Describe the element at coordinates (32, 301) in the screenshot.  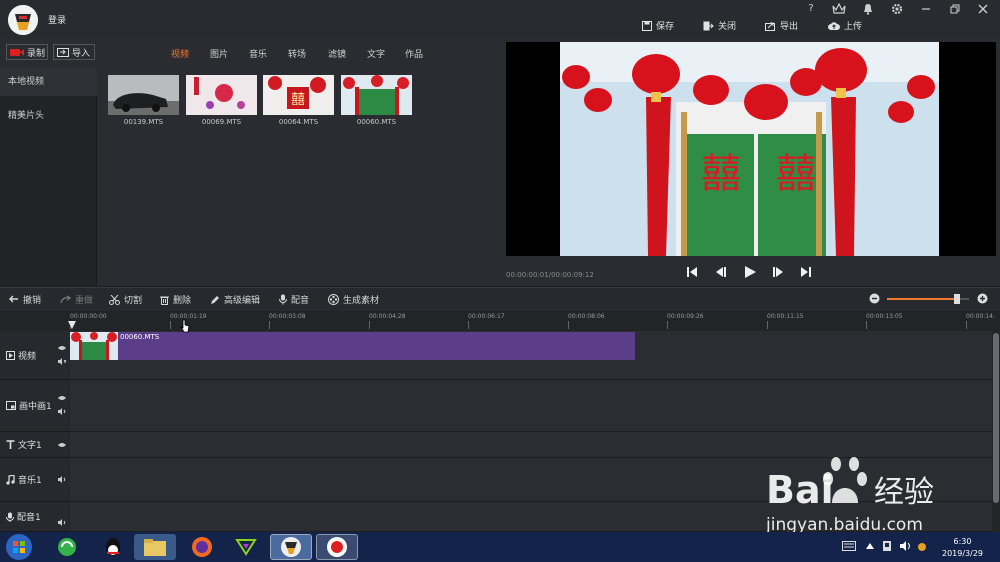
I see `undo-label: 撤销` at that location.